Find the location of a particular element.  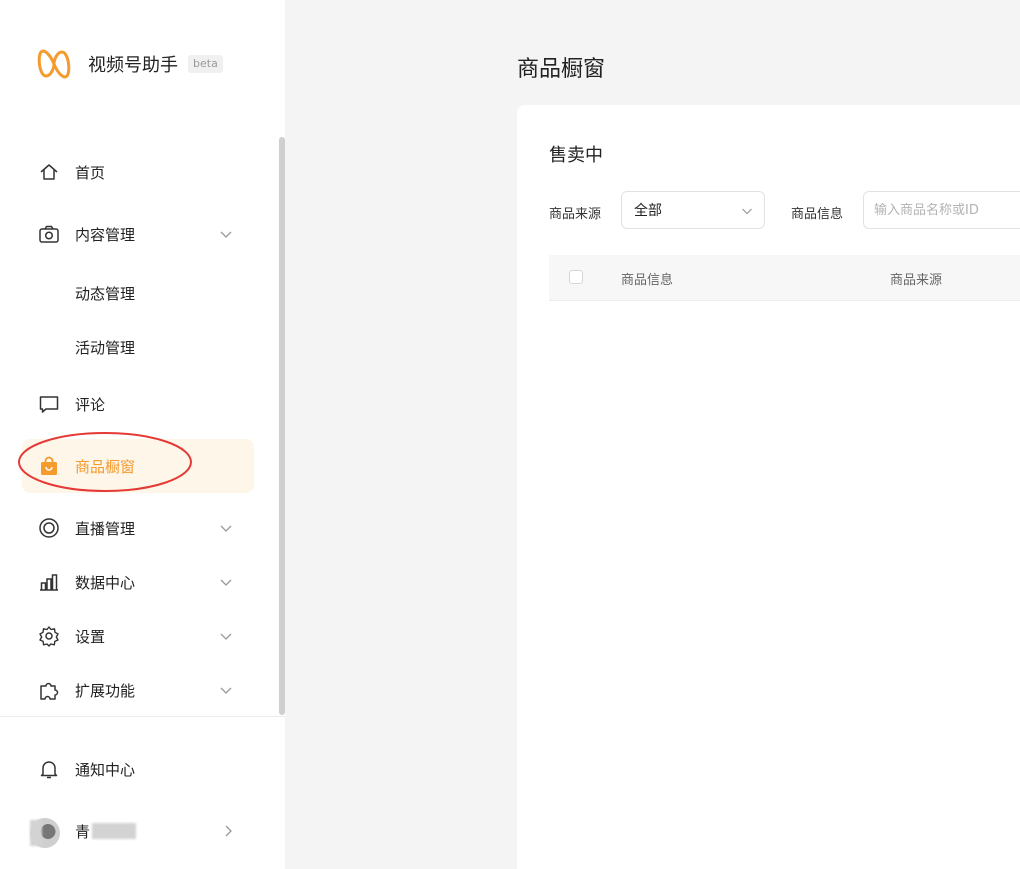

chevron-right-icon is located at coordinates (228, 831).